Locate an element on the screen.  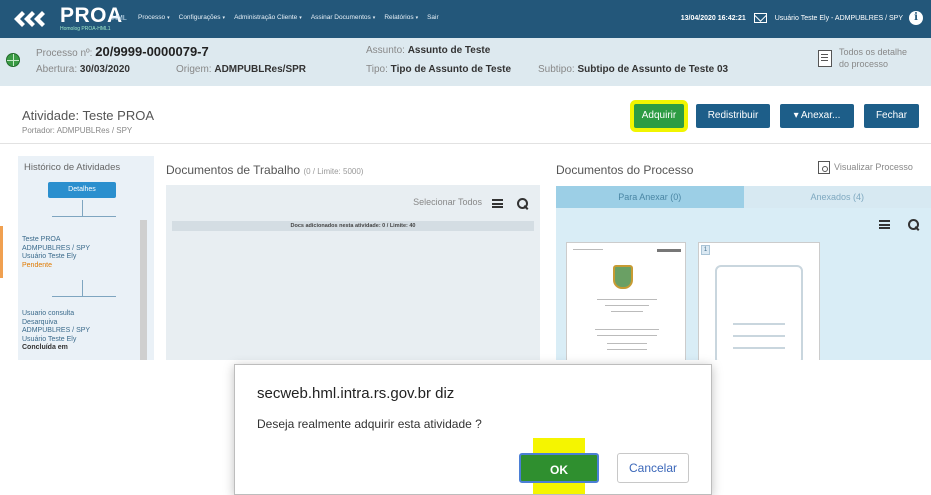
select-all-link: Selecionar Todos is located at coordinates (447, 202).